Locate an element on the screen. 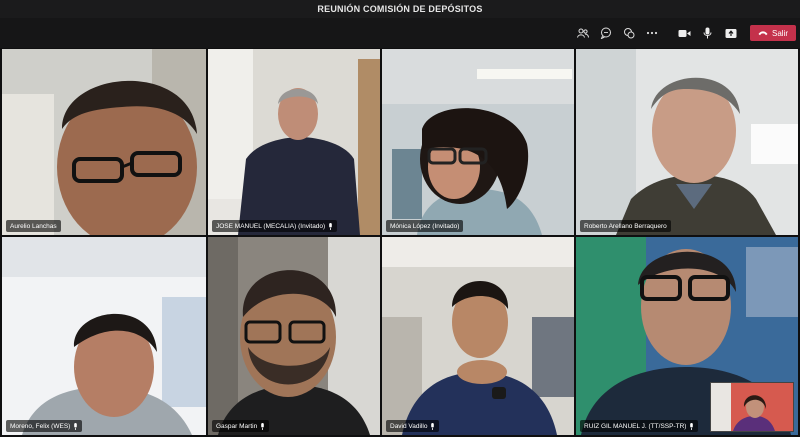 This screenshot has width=800, height=437. participant-name: Gaspar Martin is located at coordinates (241, 426).